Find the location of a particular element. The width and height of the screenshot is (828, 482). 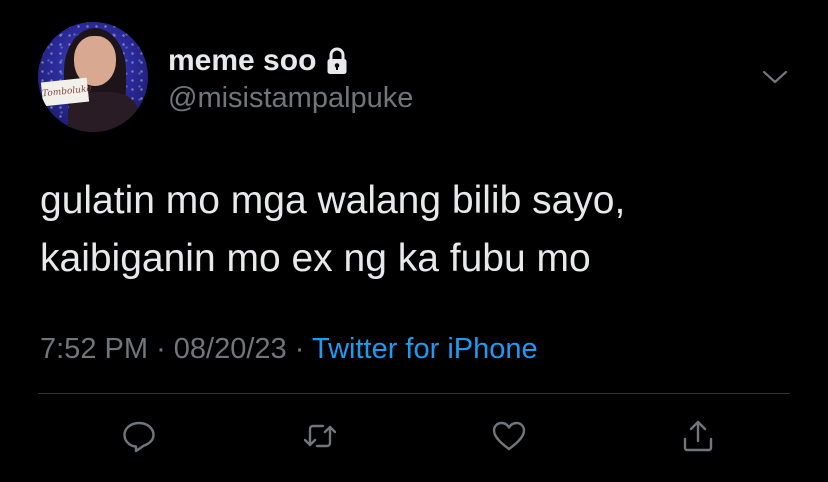

tweet-time: 7:52 PM is located at coordinates (94, 349).